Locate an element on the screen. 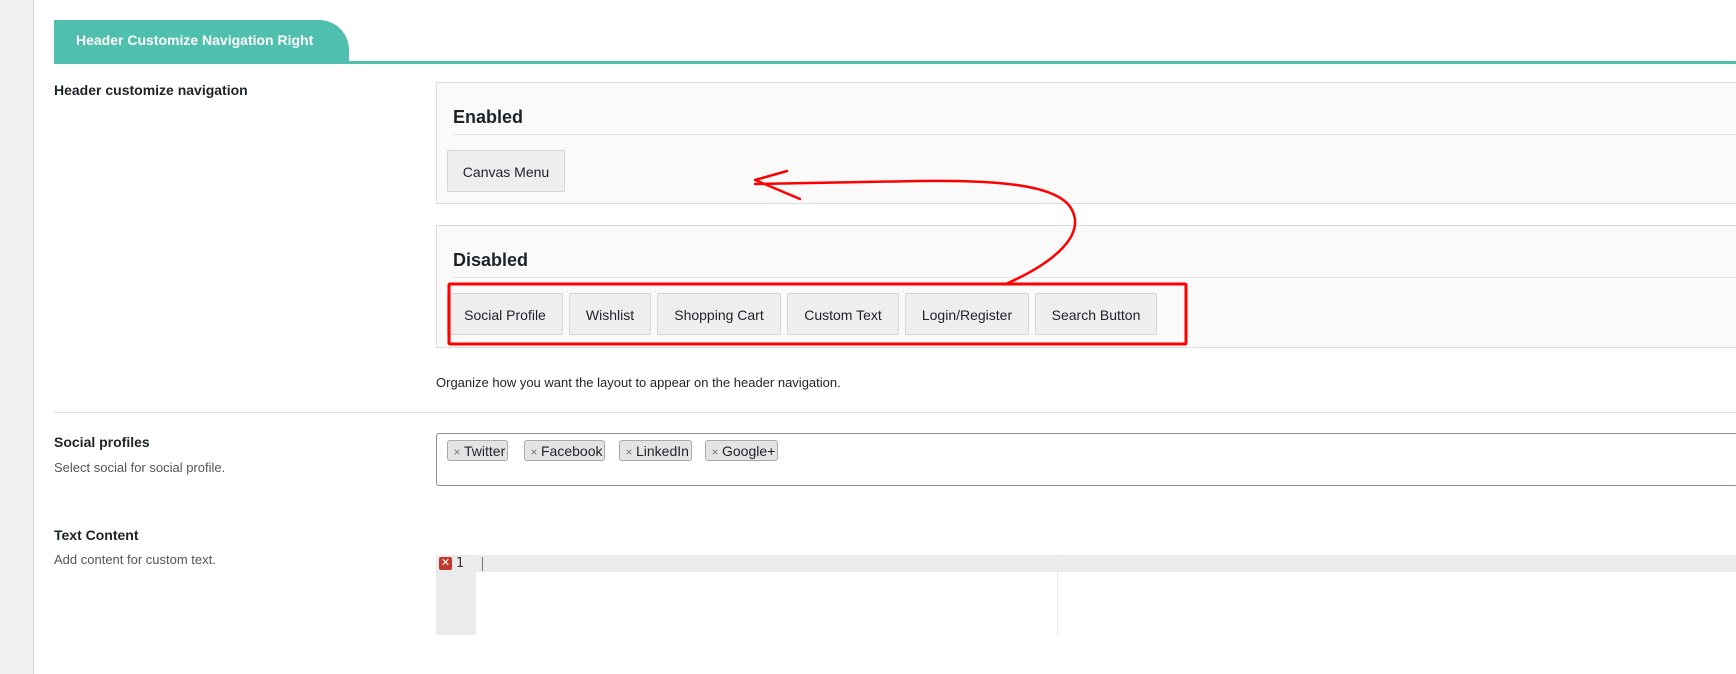 Image resolution: width=1736 pixels, height=674 pixels. sortable-item-custom-text: Custom Text is located at coordinates (843, 314).